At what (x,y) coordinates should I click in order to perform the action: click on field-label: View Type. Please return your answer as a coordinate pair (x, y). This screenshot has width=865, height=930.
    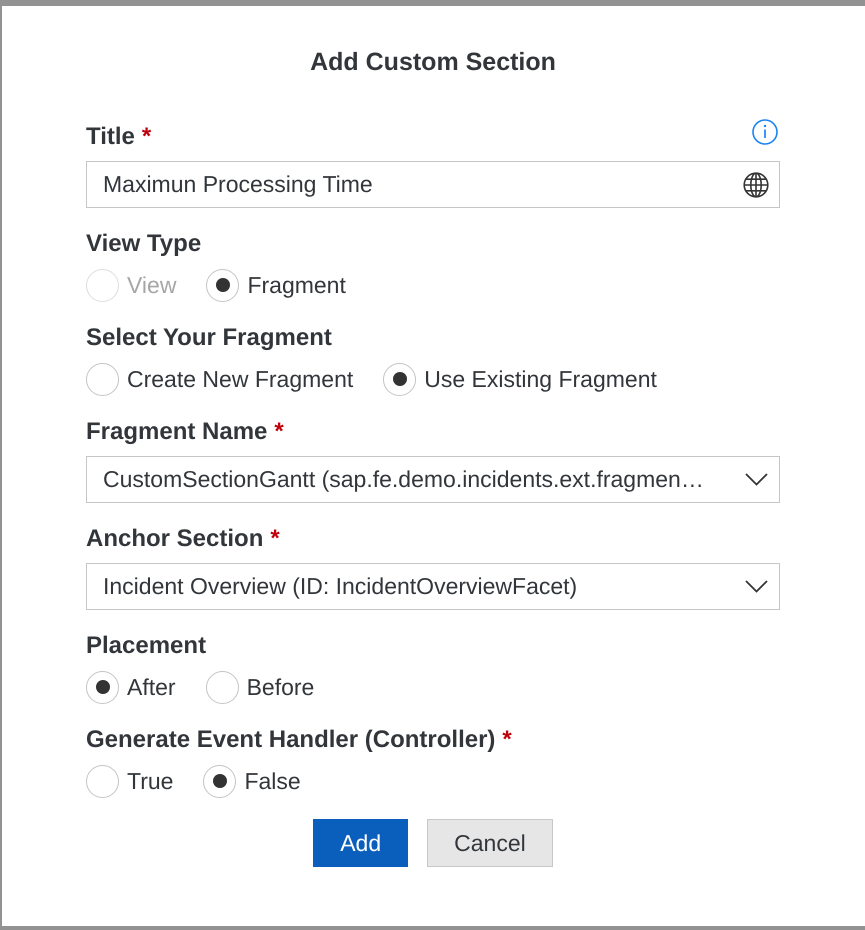
    Looking at the image, I should click on (144, 244).